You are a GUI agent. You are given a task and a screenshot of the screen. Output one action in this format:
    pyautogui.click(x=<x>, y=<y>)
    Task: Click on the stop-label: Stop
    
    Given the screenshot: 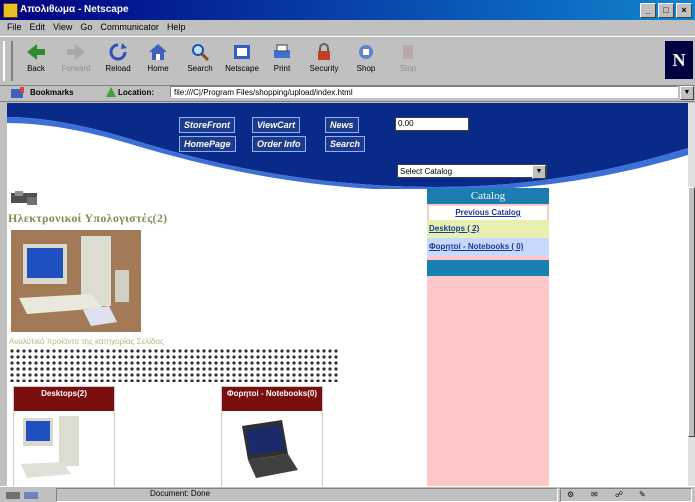 What is the action you would take?
    pyautogui.click(x=408, y=68)
    